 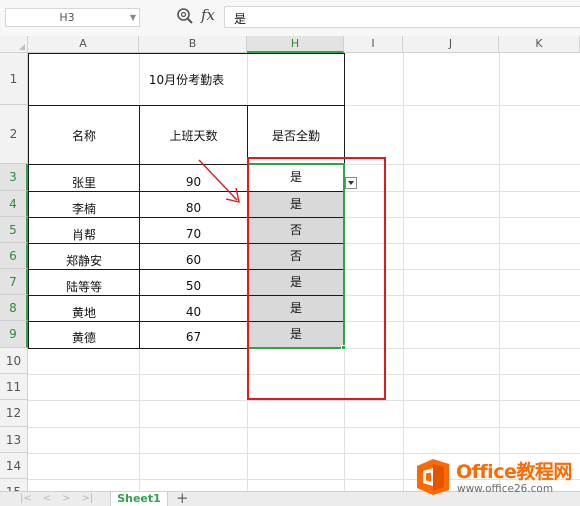 What do you see at coordinates (208, 15) in the screenshot?
I see `function-icon: fx` at bounding box center [208, 15].